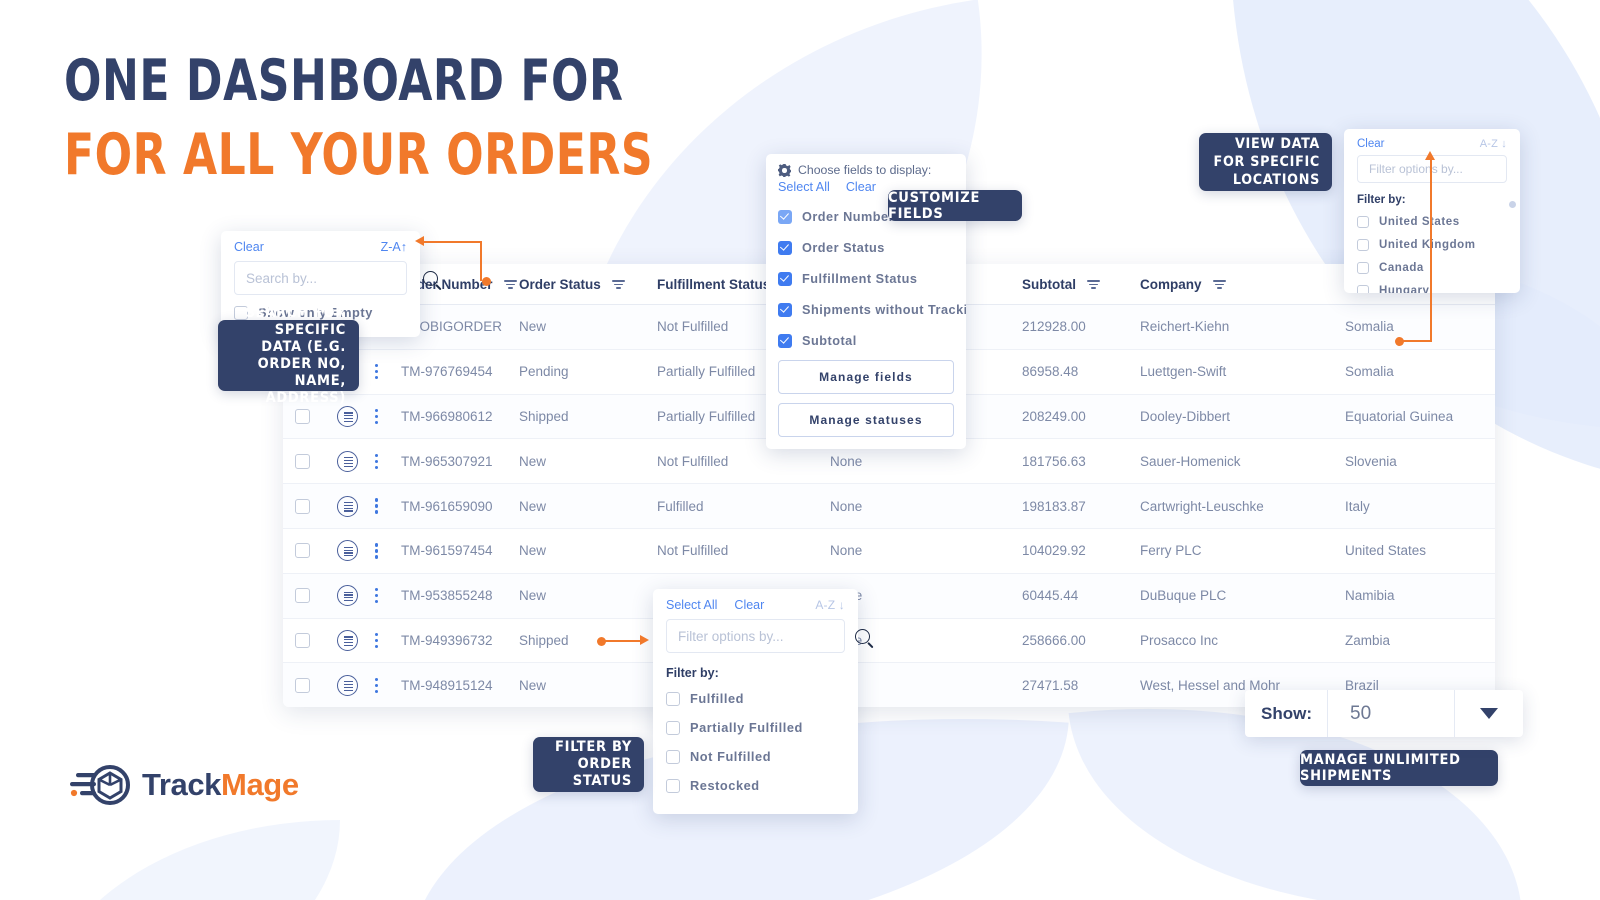 The width and height of the screenshot is (1600, 900). What do you see at coordinates (1489, 713) in the screenshot?
I see `chevron-down-icon` at bounding box center [1489, 713].